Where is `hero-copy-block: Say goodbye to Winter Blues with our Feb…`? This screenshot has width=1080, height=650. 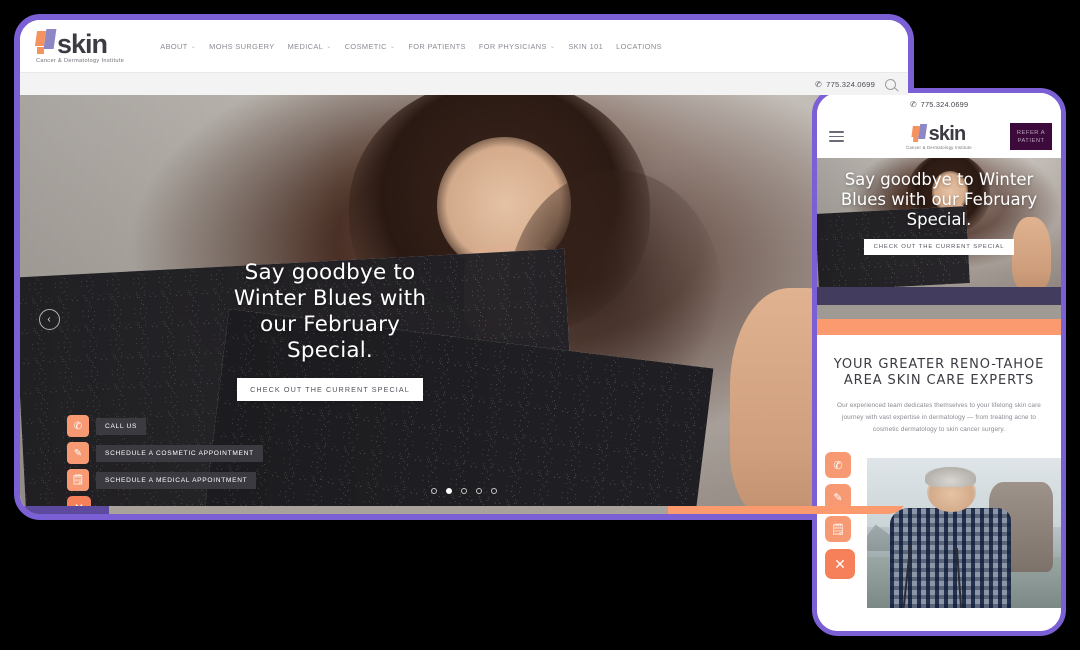 hero-copy-block: Say goodbye to Winter Blues with our Feb… is located at coordinates (330, 330).